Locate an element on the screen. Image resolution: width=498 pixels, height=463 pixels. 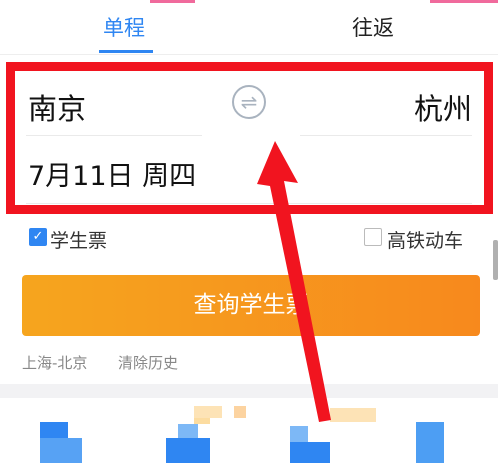
arrow-shape is located at coordinates (294, 281).